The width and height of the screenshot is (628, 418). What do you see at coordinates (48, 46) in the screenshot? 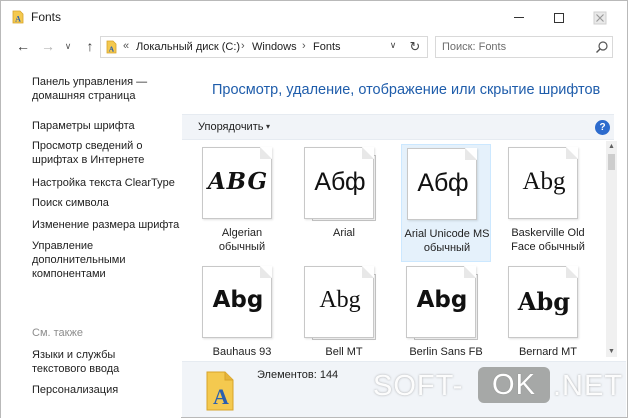
I see `forward-button: →` at bounding box center [48, 46].